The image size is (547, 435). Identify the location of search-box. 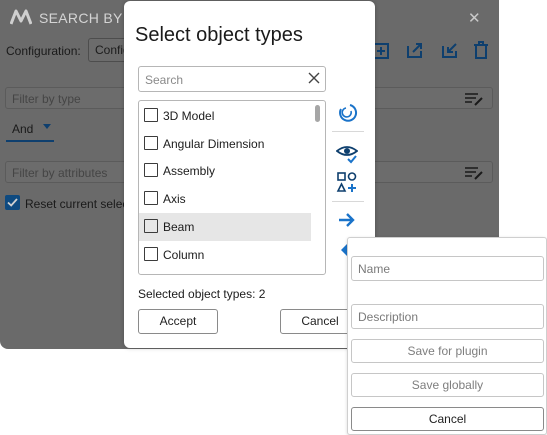
(232, 79).